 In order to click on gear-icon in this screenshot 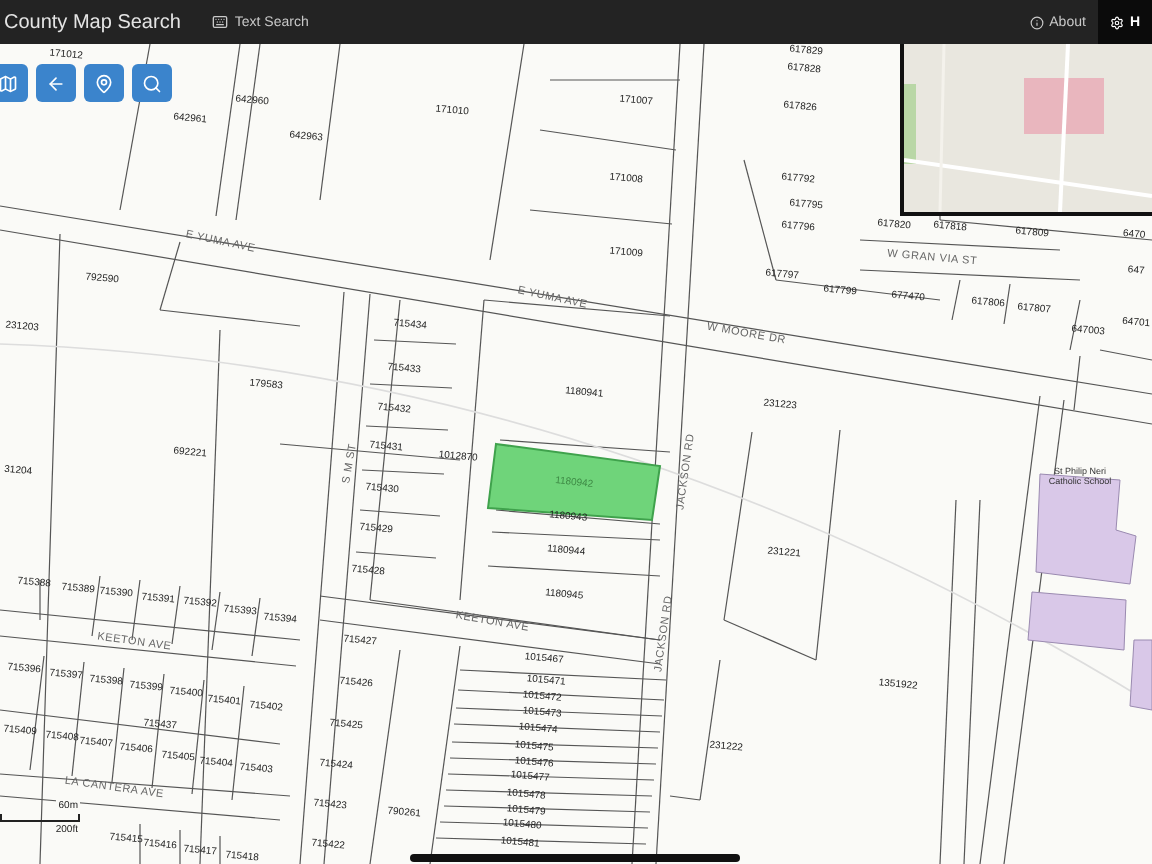, I will do `click(1116, 22)`.